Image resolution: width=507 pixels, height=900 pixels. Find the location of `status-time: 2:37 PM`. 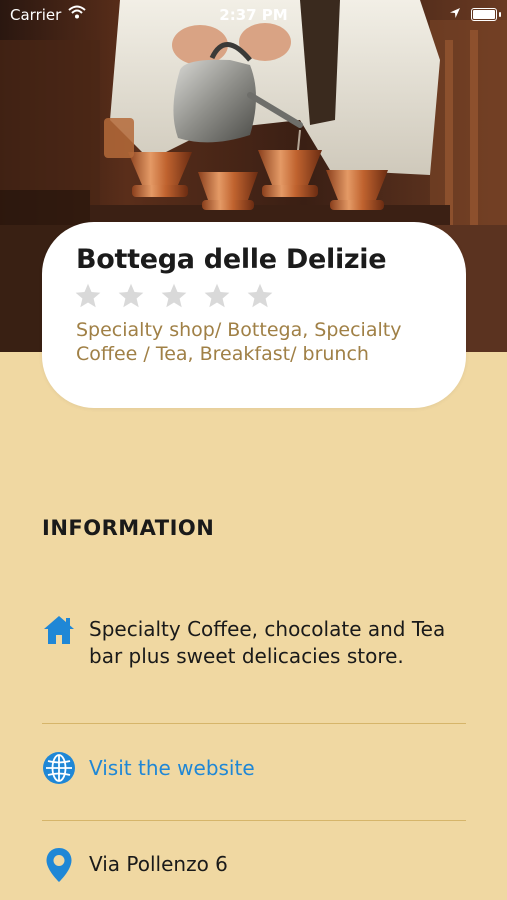

status-time: 2:37 PM is located at coordinates (253, 15).